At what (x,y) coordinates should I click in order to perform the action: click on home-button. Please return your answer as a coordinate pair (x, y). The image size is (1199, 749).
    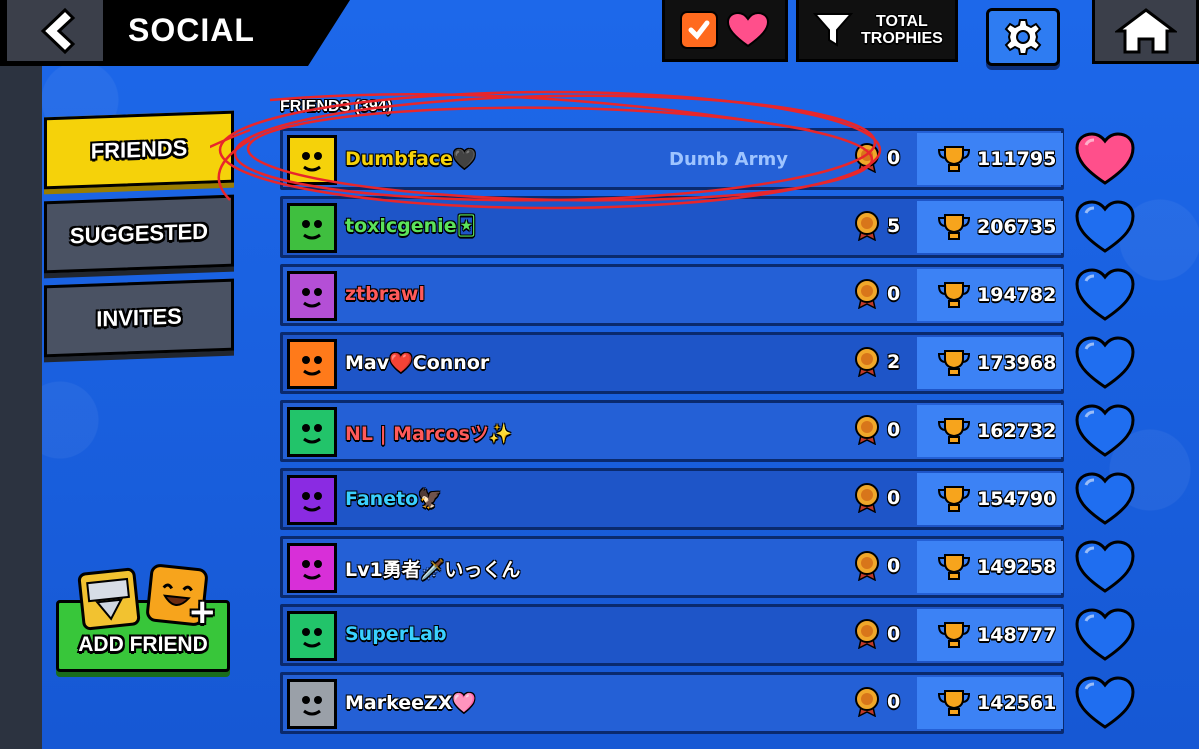
    Looking at the image, I should click on (1145, 32).